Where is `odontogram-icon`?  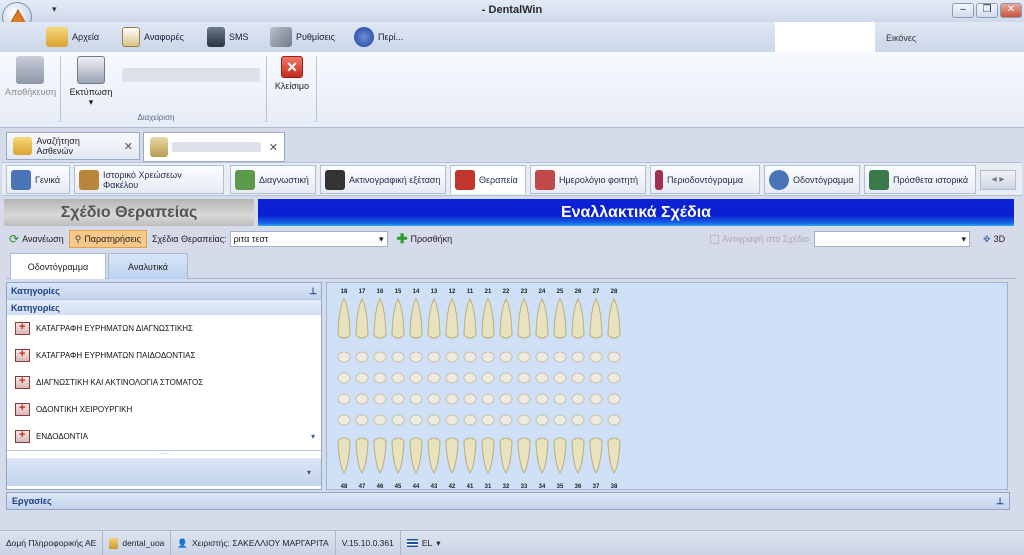
odontogram-icon is located at coordinates (779, 179).